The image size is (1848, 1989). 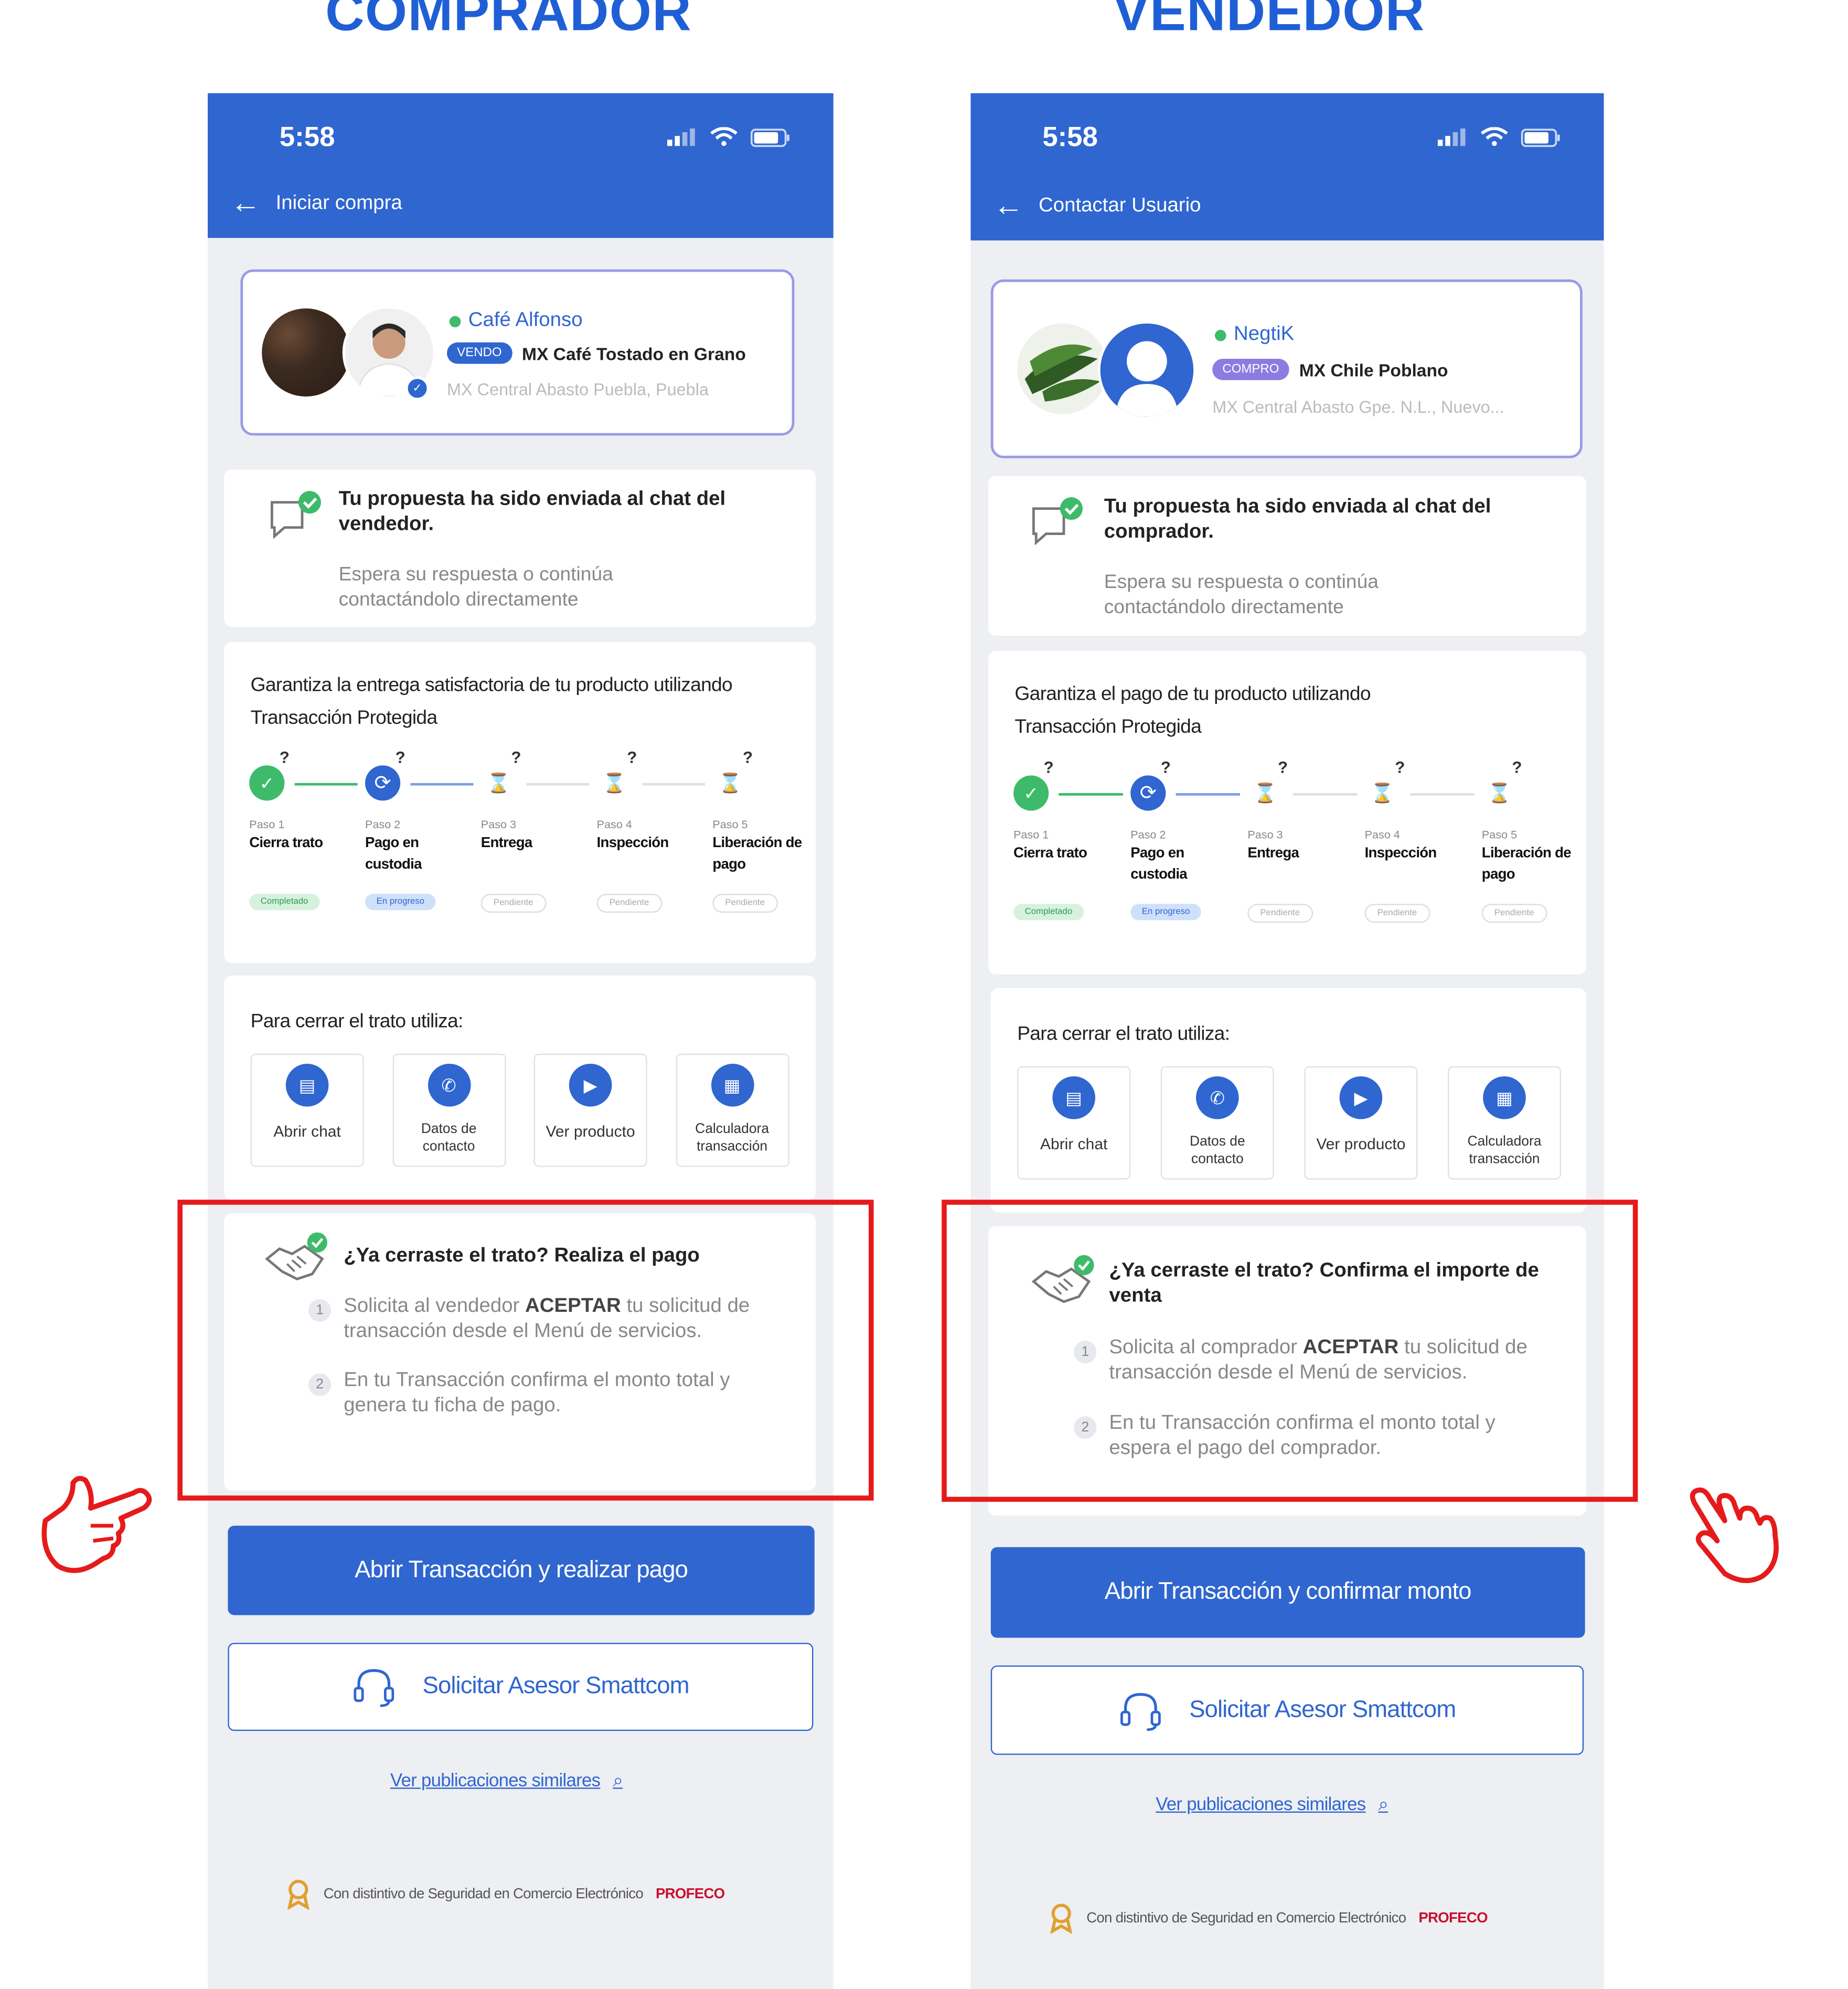 What do you see at coordinates (417, 388) in the screenshot?
I see `verified-icon: ✓` at bounding box center [417, 388].